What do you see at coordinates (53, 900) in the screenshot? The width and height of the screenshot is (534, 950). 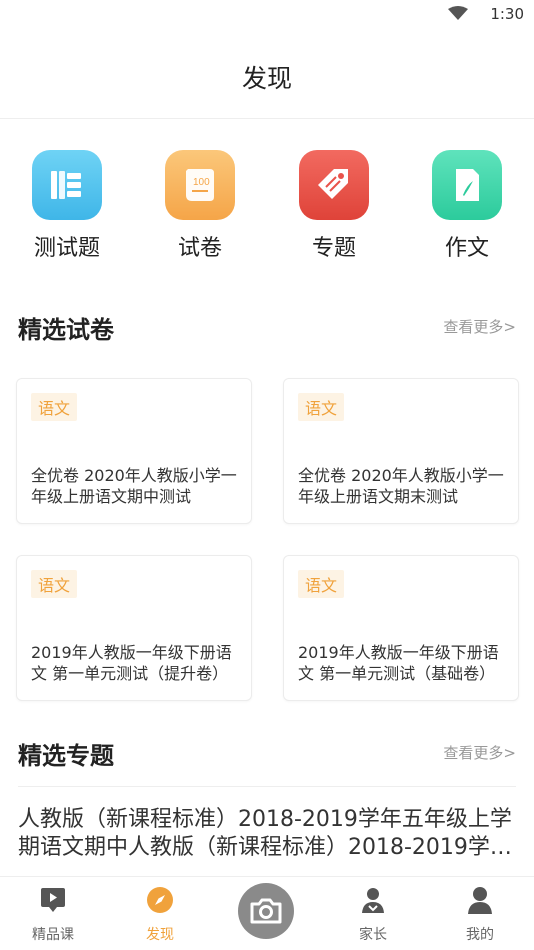 I see `video-course-icon` at bounding box center [53, 900].